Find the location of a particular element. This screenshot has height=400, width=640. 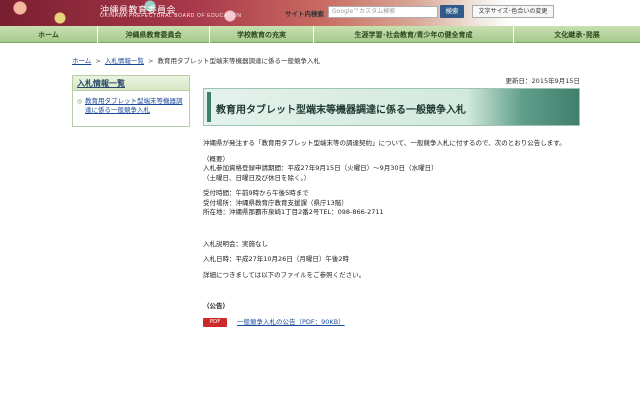

nav-item-culture: 文化継承･発展 is located at coordinates (577, 34).